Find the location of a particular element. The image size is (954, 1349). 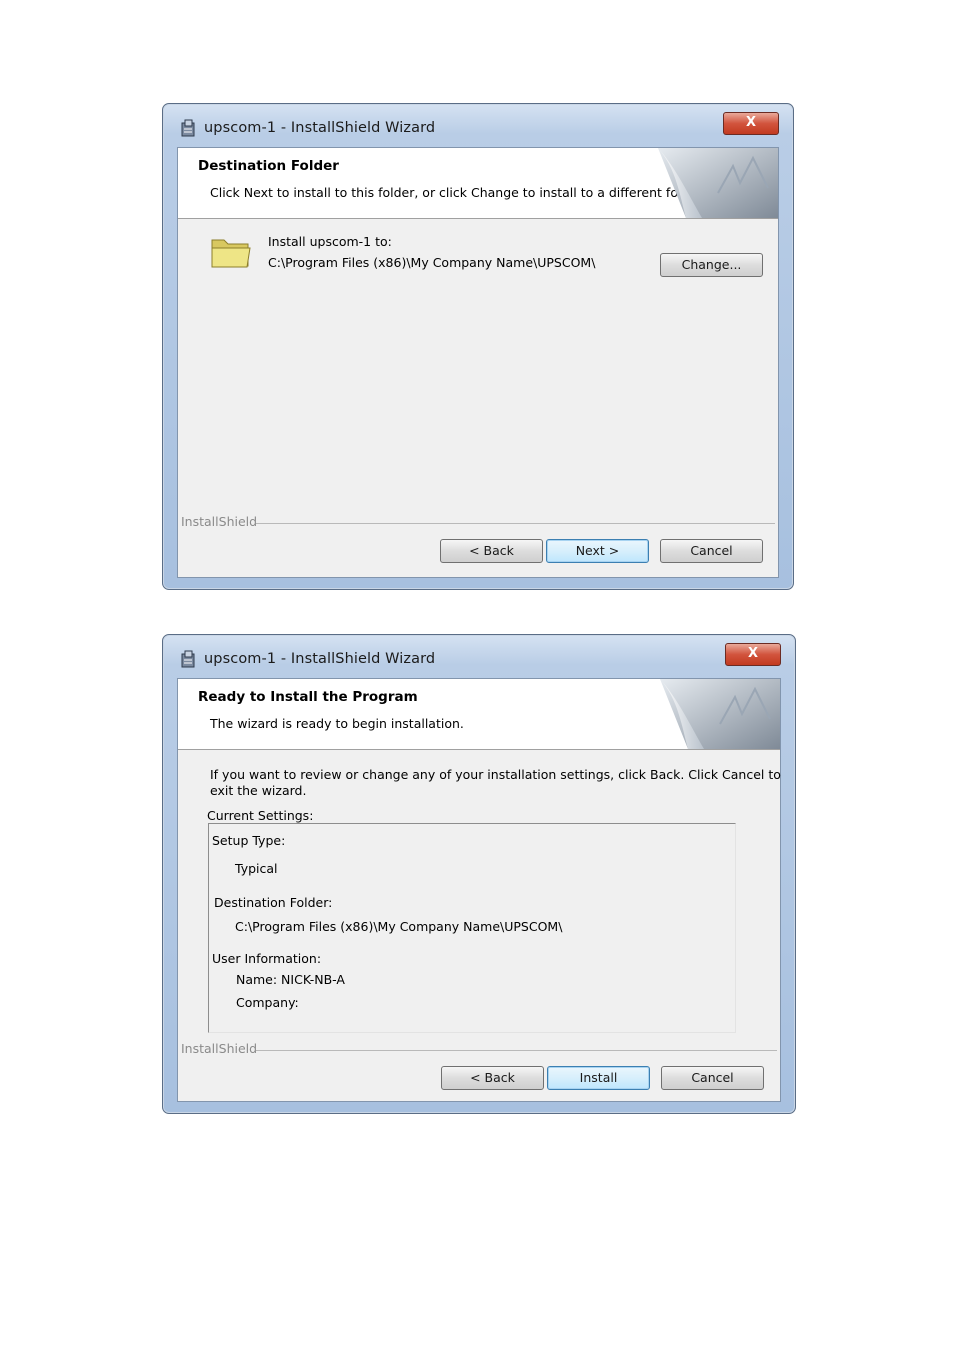

install-to-label: Install upscom-1 to: is located at coordinates (330, 241).